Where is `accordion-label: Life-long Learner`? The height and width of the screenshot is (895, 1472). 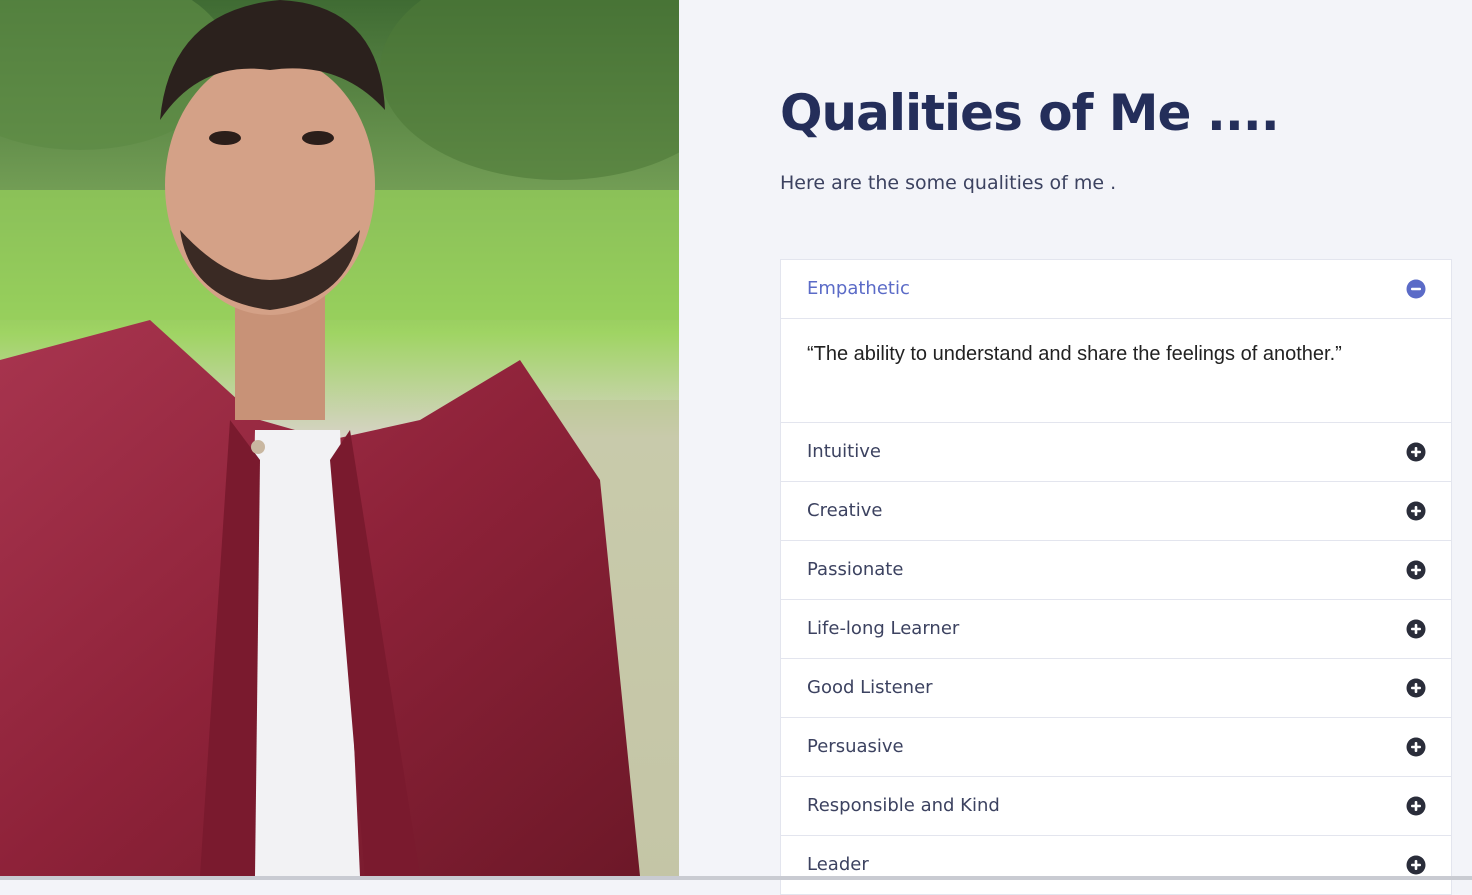
accordion-label: Life-long Learner is located at coordinates (883, 628).